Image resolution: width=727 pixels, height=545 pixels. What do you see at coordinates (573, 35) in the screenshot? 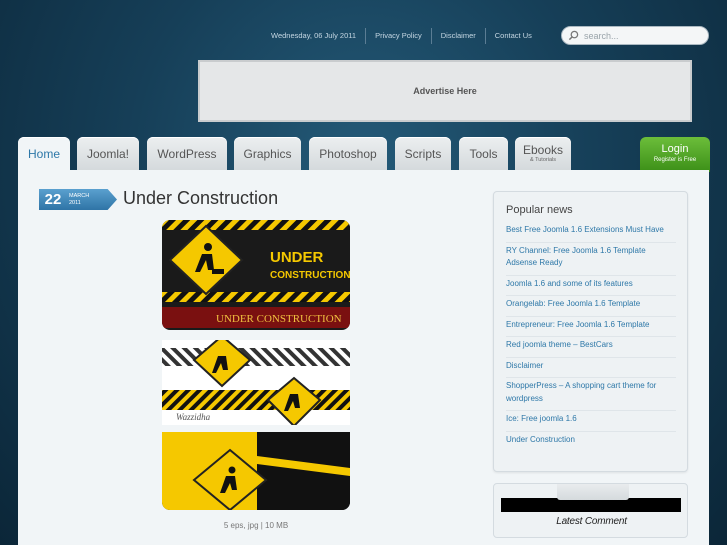
I see `search-icon` at bounding box center [573, 35].